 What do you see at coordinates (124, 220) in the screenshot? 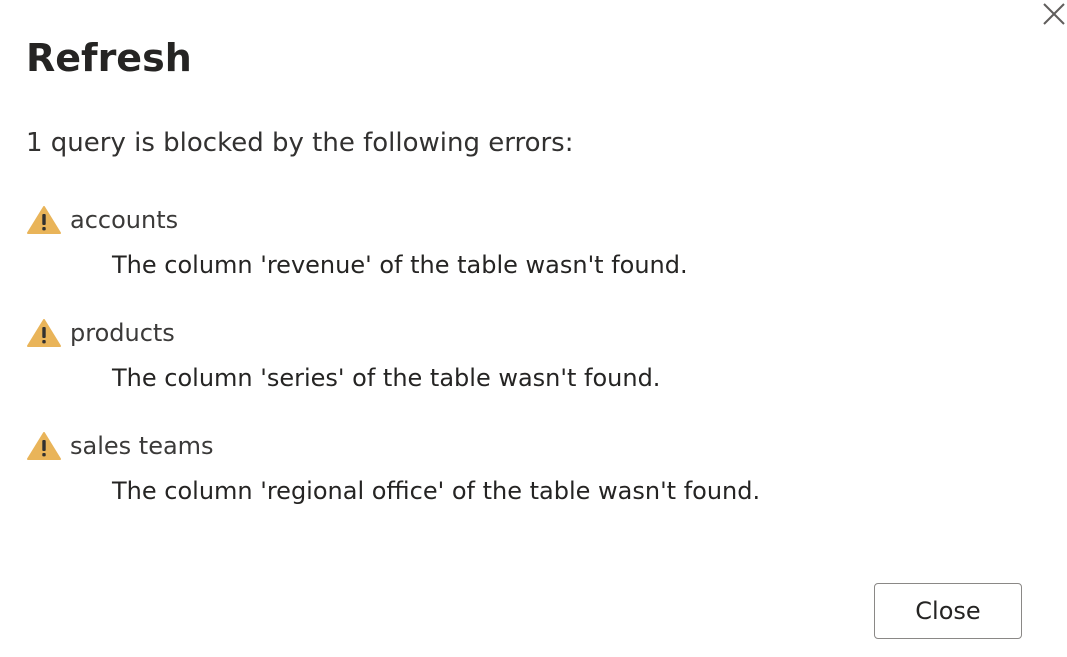
I see `query-name: accounts` at bounding box center [124, 220].